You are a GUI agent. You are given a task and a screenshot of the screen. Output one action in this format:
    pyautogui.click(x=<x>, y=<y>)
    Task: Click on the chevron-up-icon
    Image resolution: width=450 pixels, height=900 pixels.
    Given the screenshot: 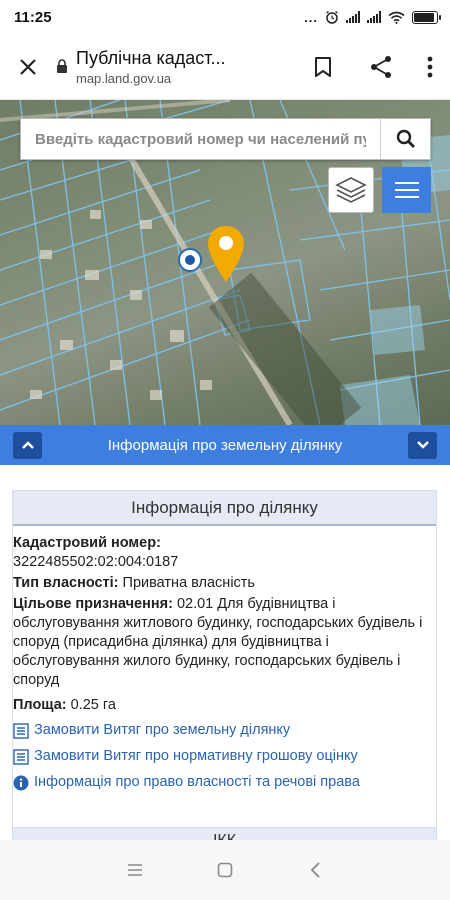 What is the action you would take?
    pyautogui.click(x=27, y=445)
    